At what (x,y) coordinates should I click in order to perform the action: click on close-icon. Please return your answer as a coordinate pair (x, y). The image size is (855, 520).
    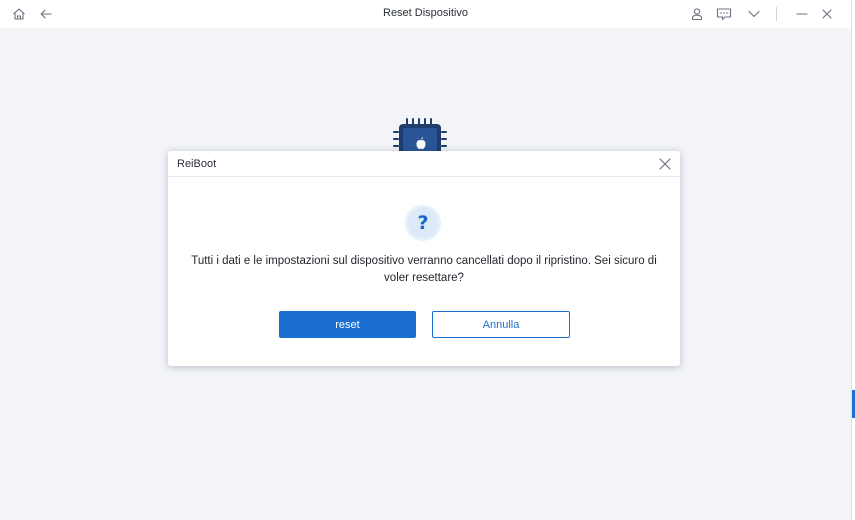
    Looking at the image, I should click on (827, 14).